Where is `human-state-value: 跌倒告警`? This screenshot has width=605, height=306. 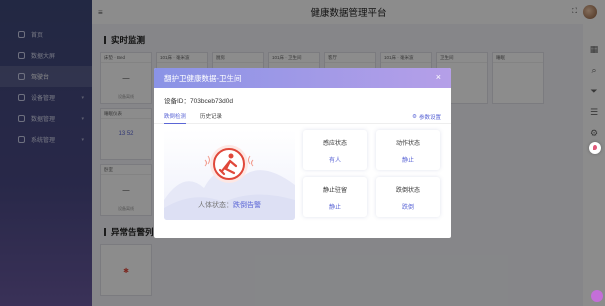 human-state-value: 跌倒告警 is located at coordinates (247, 205).